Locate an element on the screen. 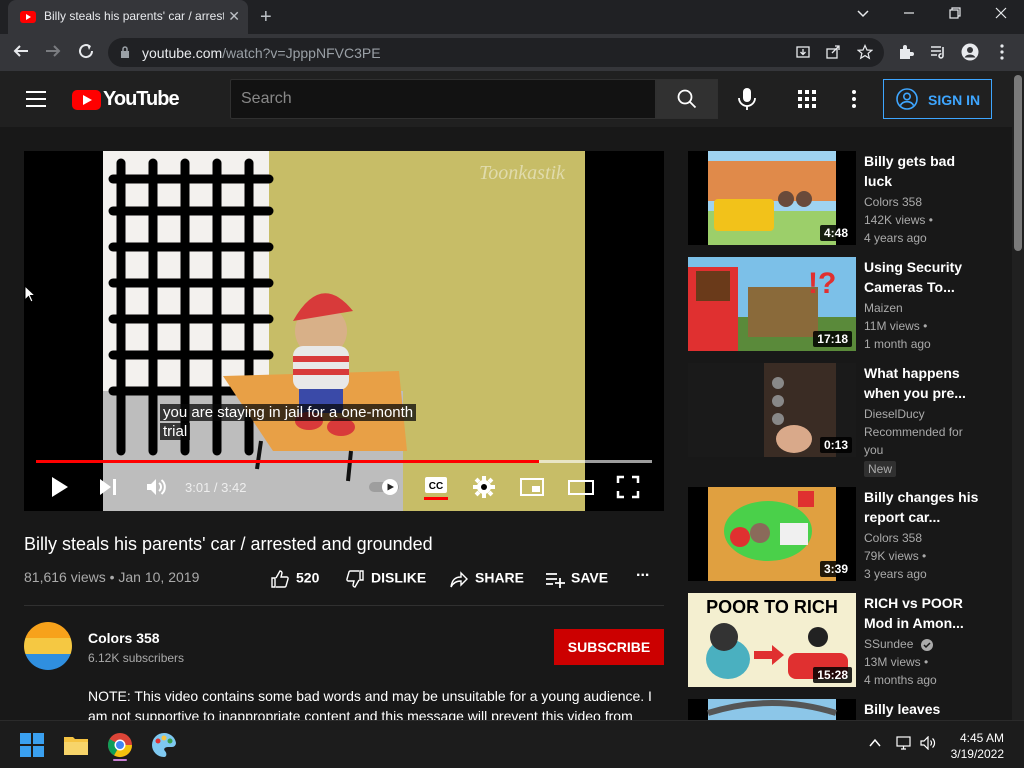  video-duration: 0:13 is located at coordinates (835, 445).